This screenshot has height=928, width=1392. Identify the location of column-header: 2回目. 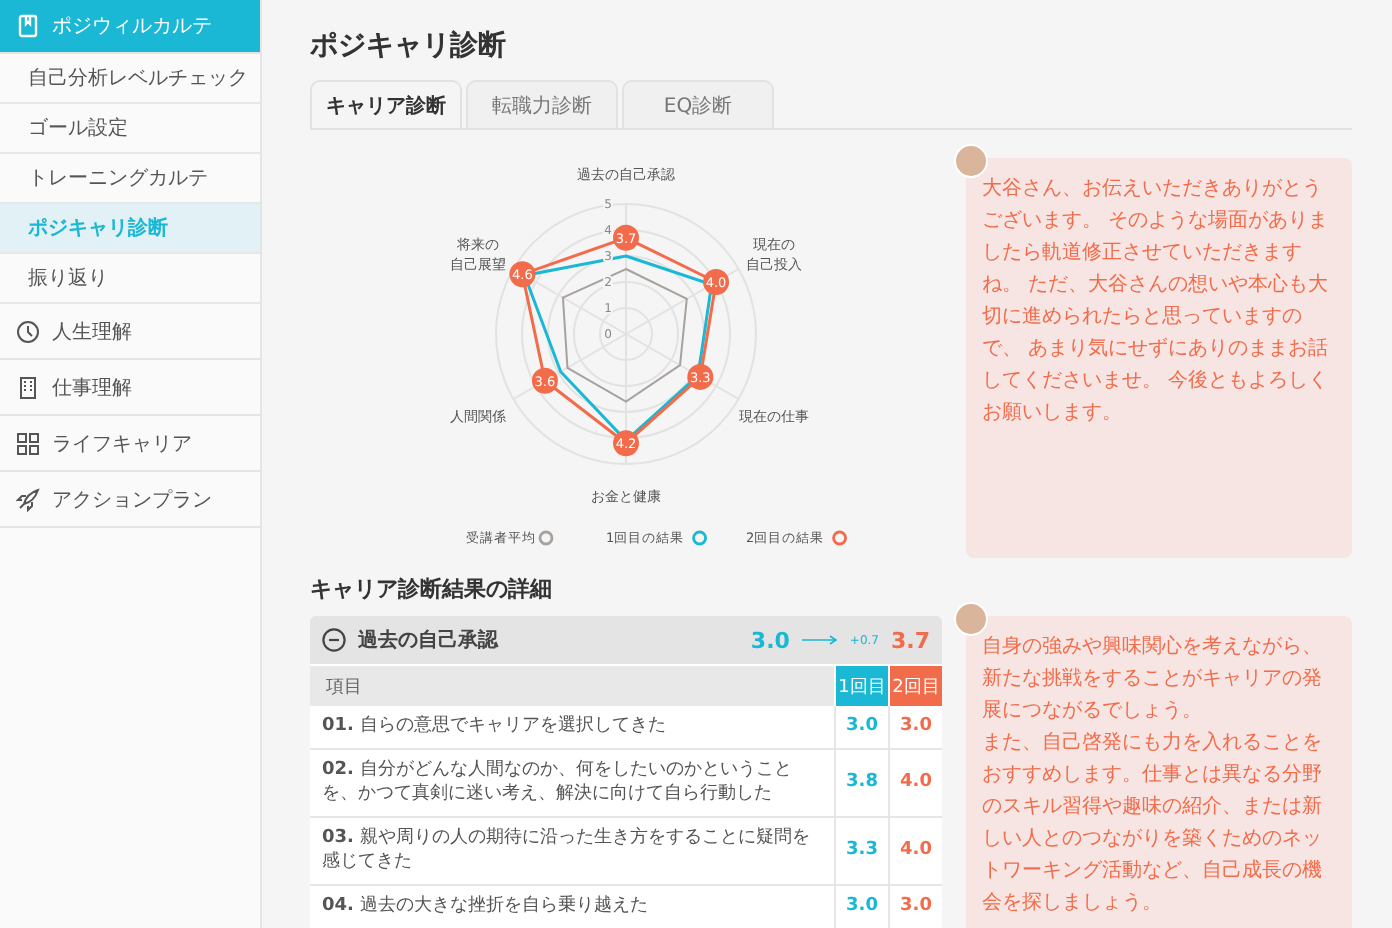
(915, 686).